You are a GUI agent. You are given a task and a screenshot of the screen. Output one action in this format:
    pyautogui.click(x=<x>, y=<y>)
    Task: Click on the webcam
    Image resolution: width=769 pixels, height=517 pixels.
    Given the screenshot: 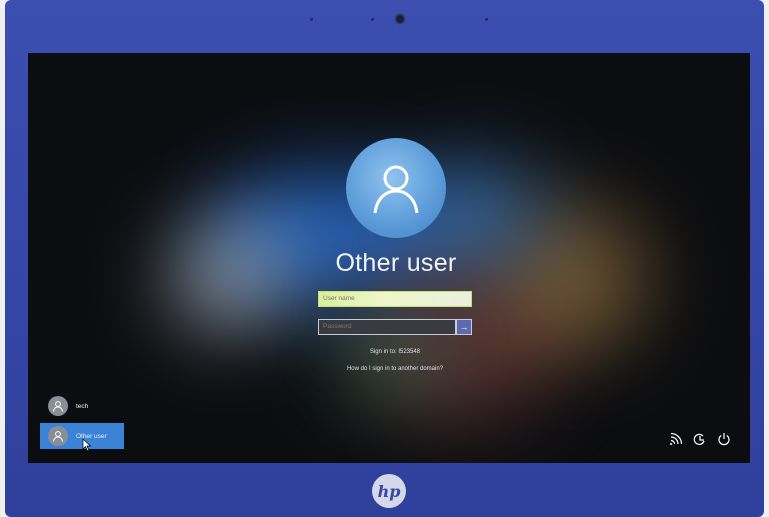 What is the action you would take?
    pyautogui.click(x=400, y=19)
    